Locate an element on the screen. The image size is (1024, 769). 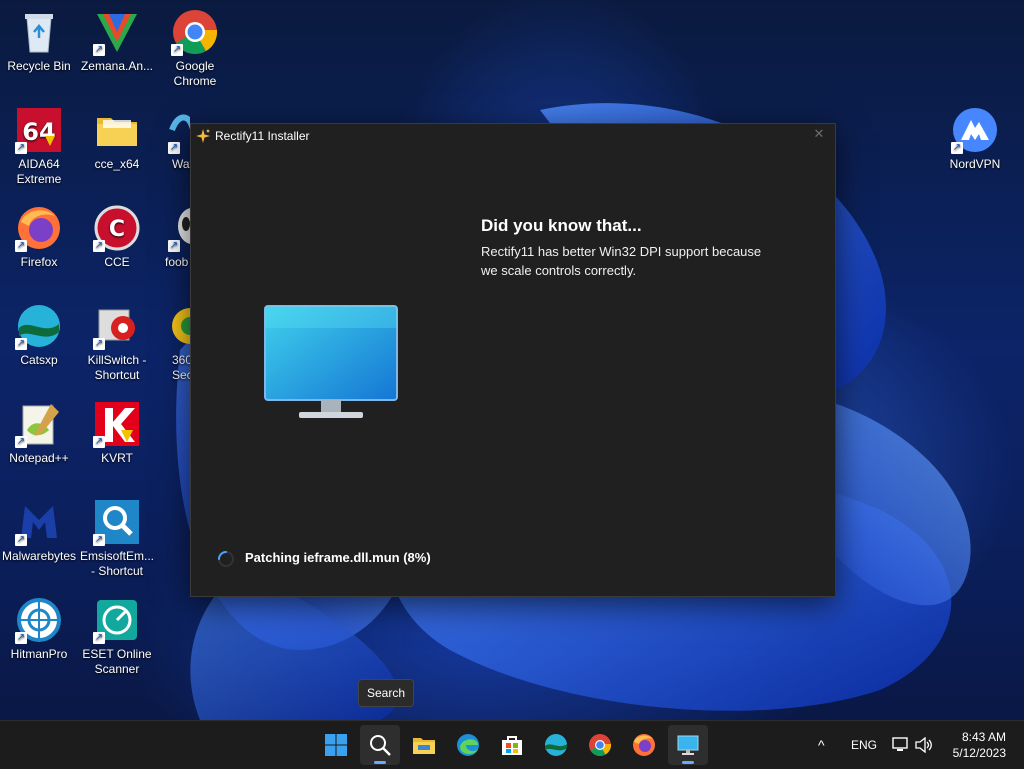
edge-button is located at coordinates (468, 745).